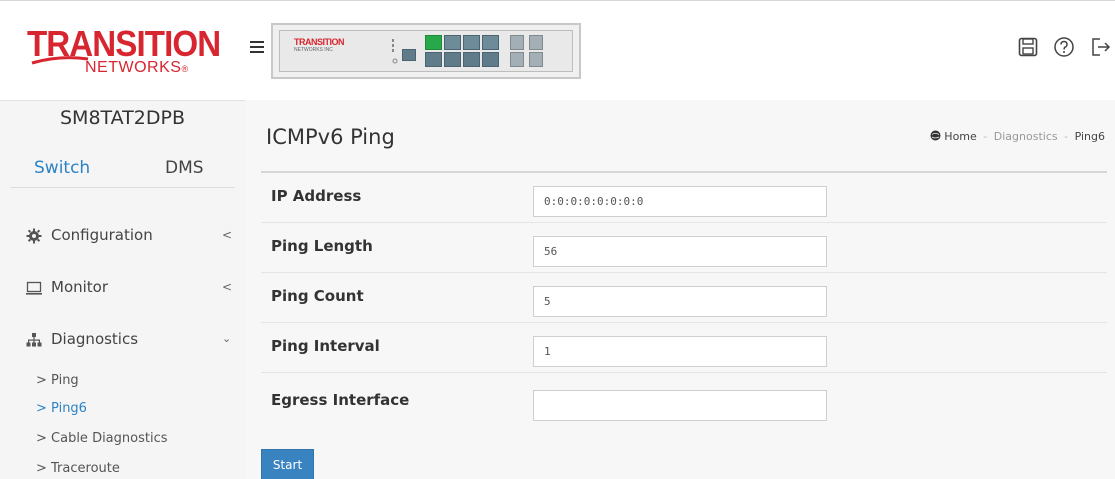  I want to click on form-row-ping-count: Ping Count, so click(684, 298).